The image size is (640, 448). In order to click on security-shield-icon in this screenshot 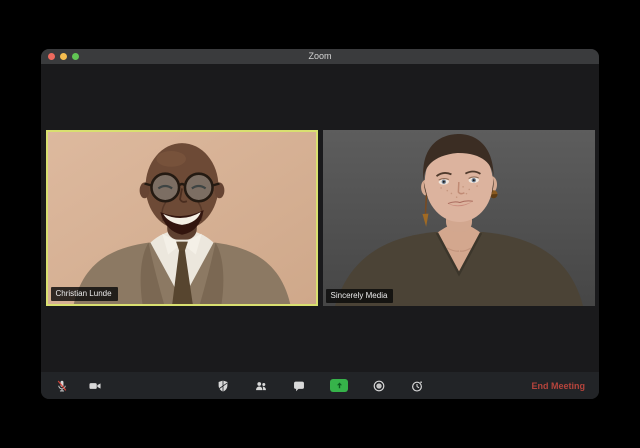, I will do `click(223, 385)`.